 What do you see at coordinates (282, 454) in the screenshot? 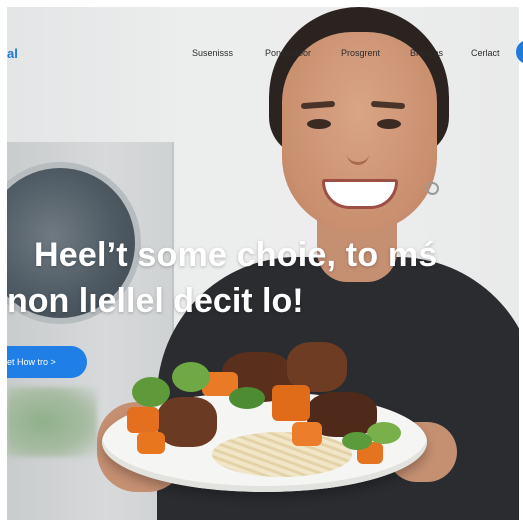
I see `food-noodles` at bounding box center [282, 454].